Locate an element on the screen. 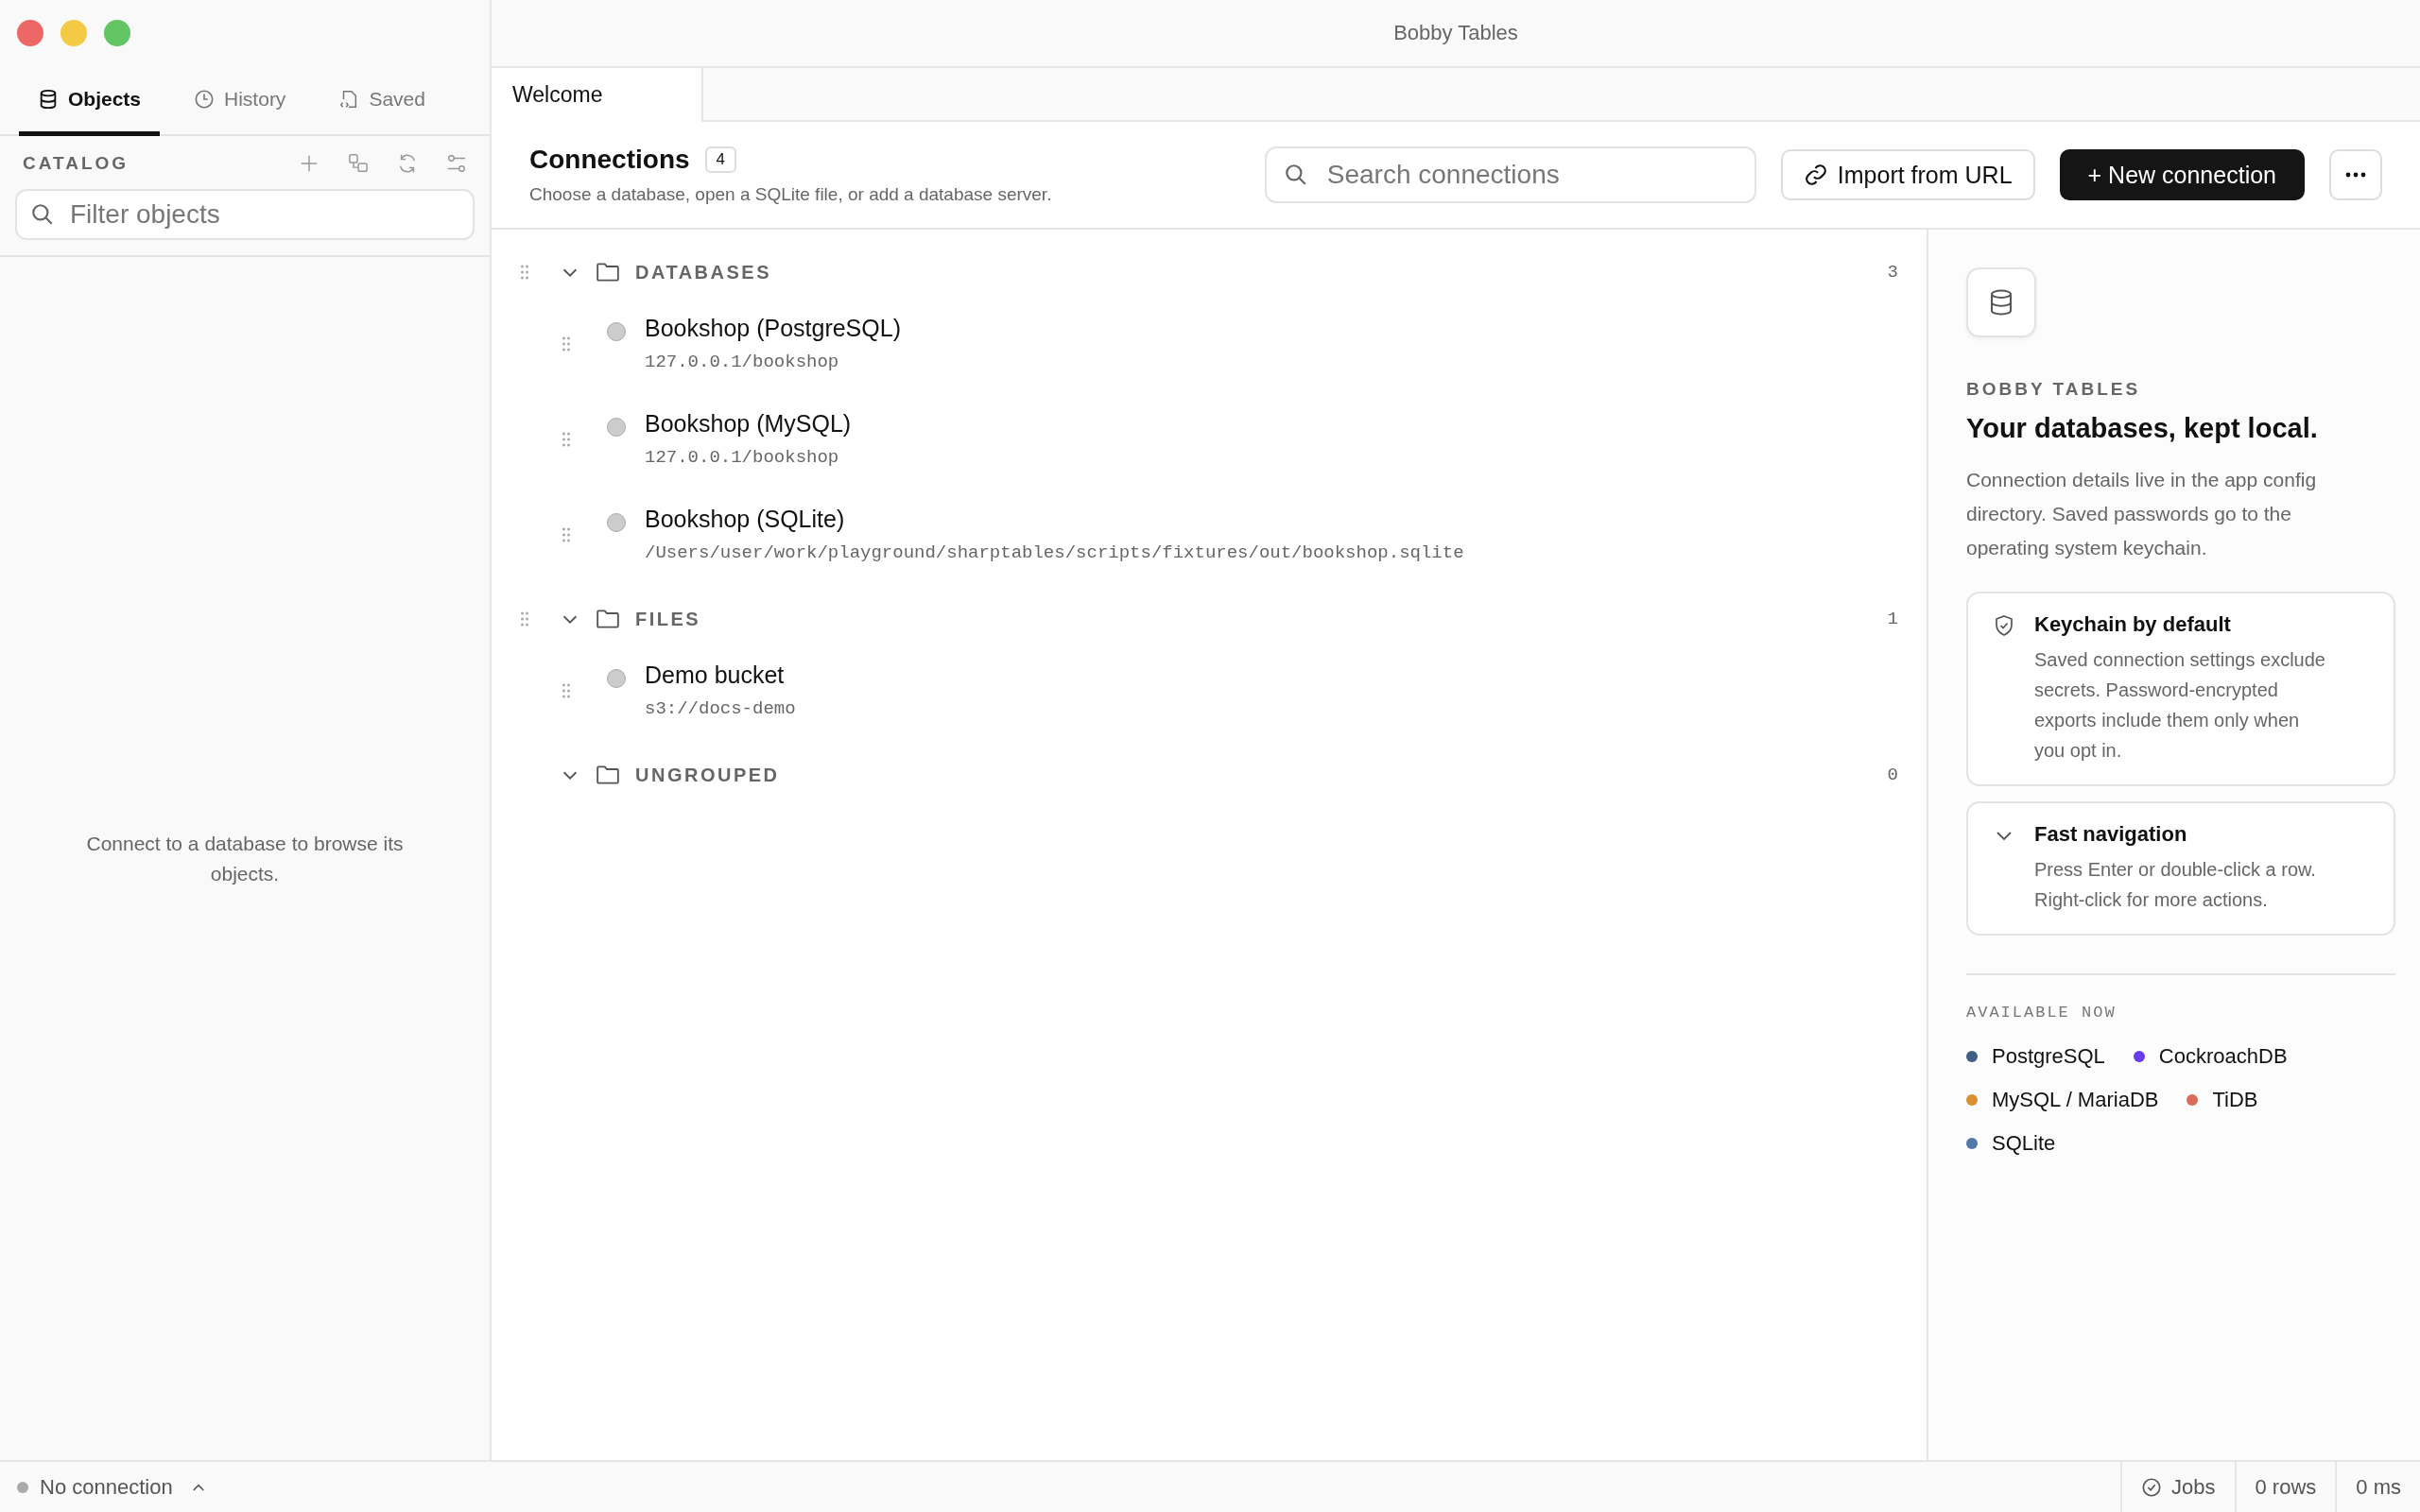 This screenshot has height=1512, width=2420. jobs-button: Jobs is located at coordinates (2177, 1487).